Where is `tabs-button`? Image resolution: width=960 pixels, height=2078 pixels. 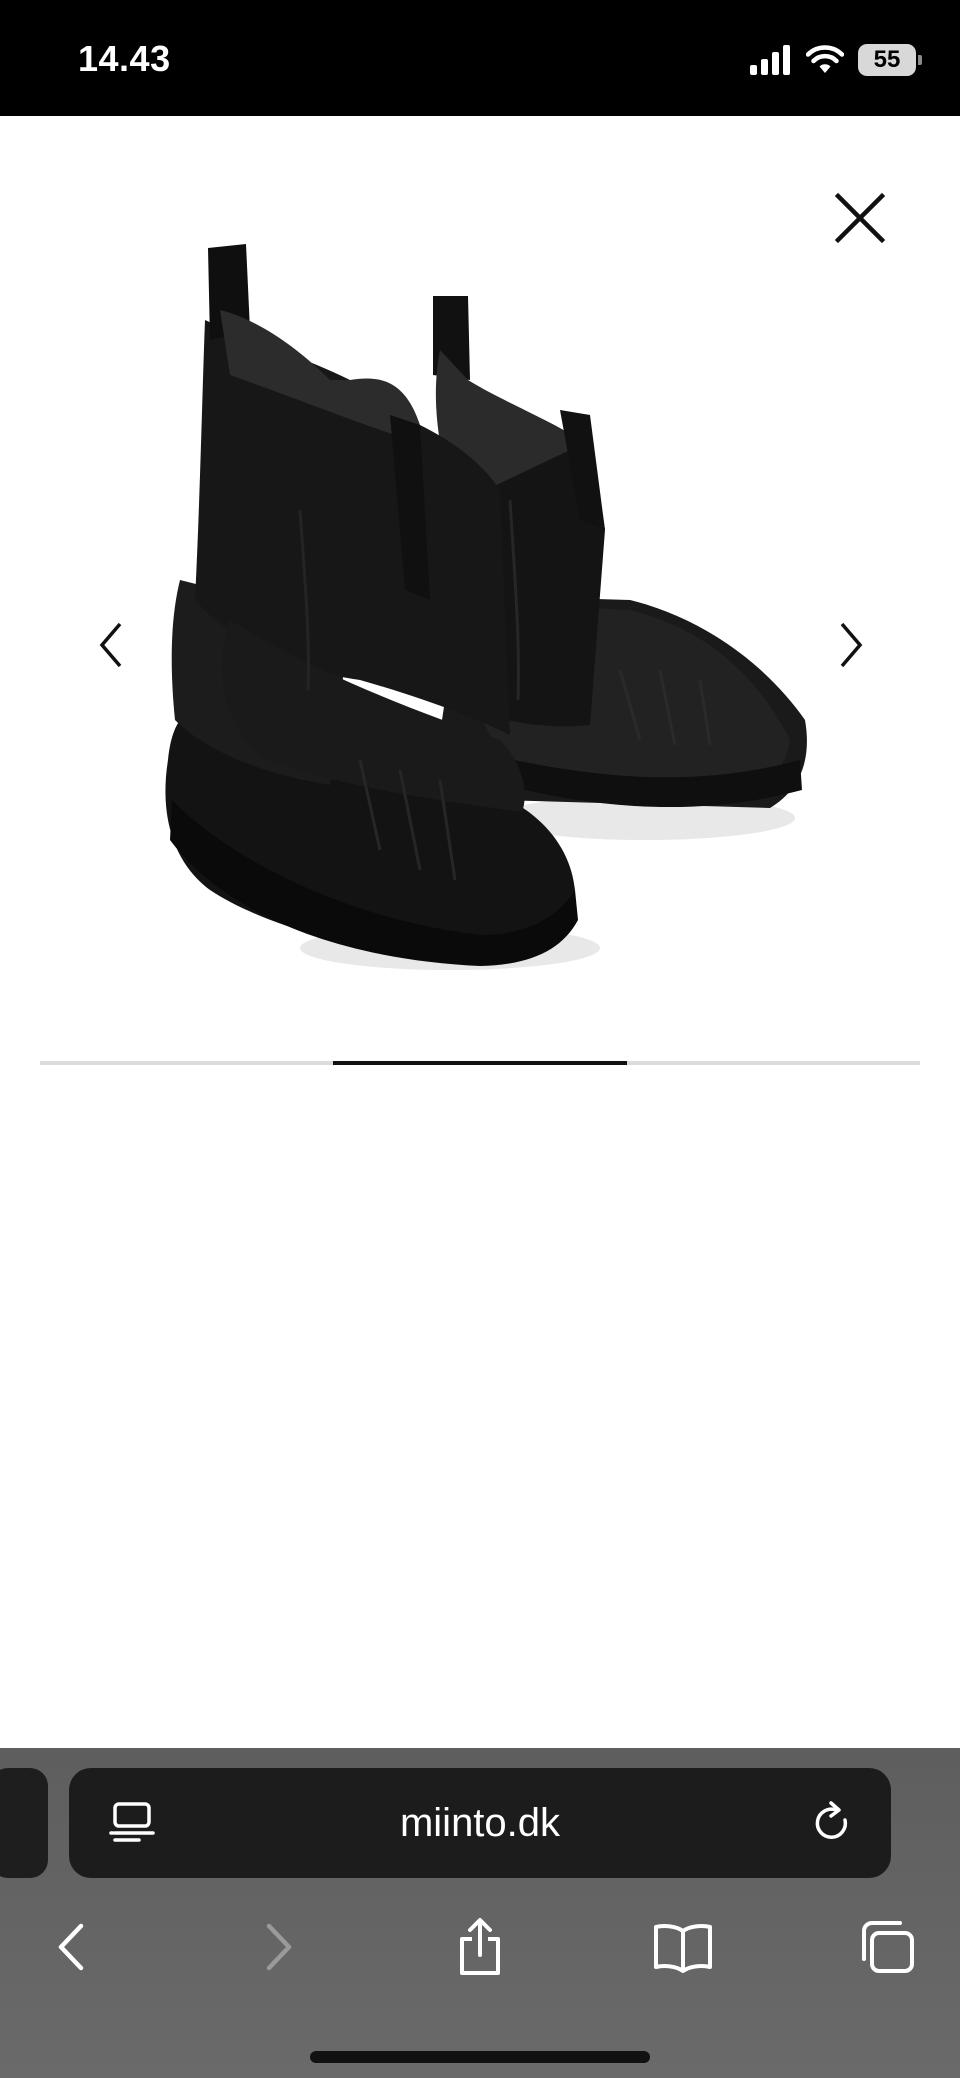 tabs-button is located at coordinates (887, 1947).